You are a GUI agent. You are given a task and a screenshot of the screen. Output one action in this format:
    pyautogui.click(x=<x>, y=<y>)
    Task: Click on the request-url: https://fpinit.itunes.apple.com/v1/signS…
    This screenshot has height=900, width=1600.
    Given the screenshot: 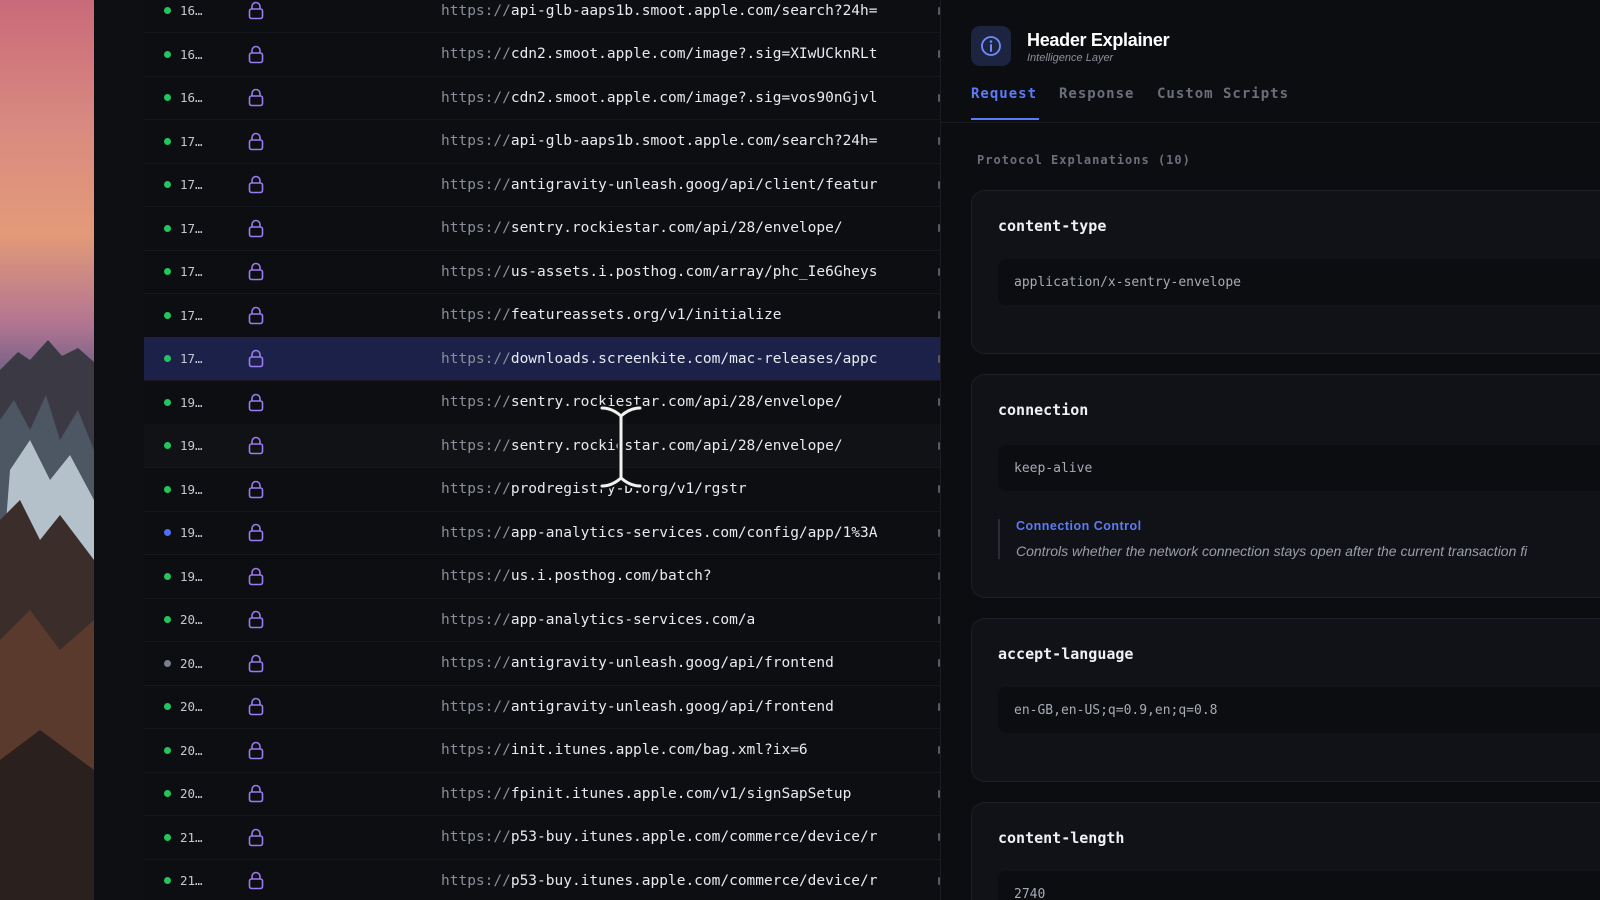 What is the action you would take?
    pyautogui.click(x=671, y=794)
    